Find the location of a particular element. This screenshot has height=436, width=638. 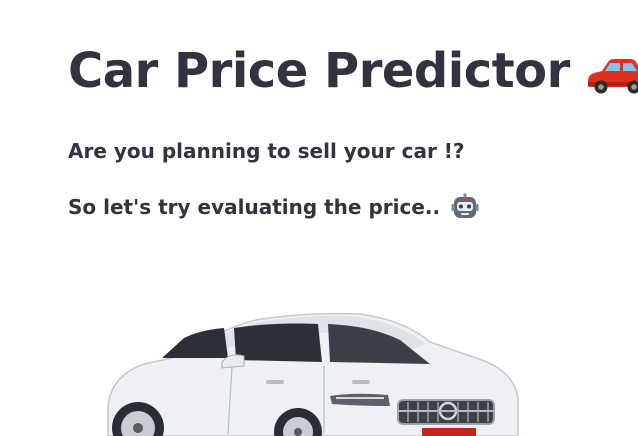

intro-question: Are you planning to sell your car !? is located at coordinates (266, 151).